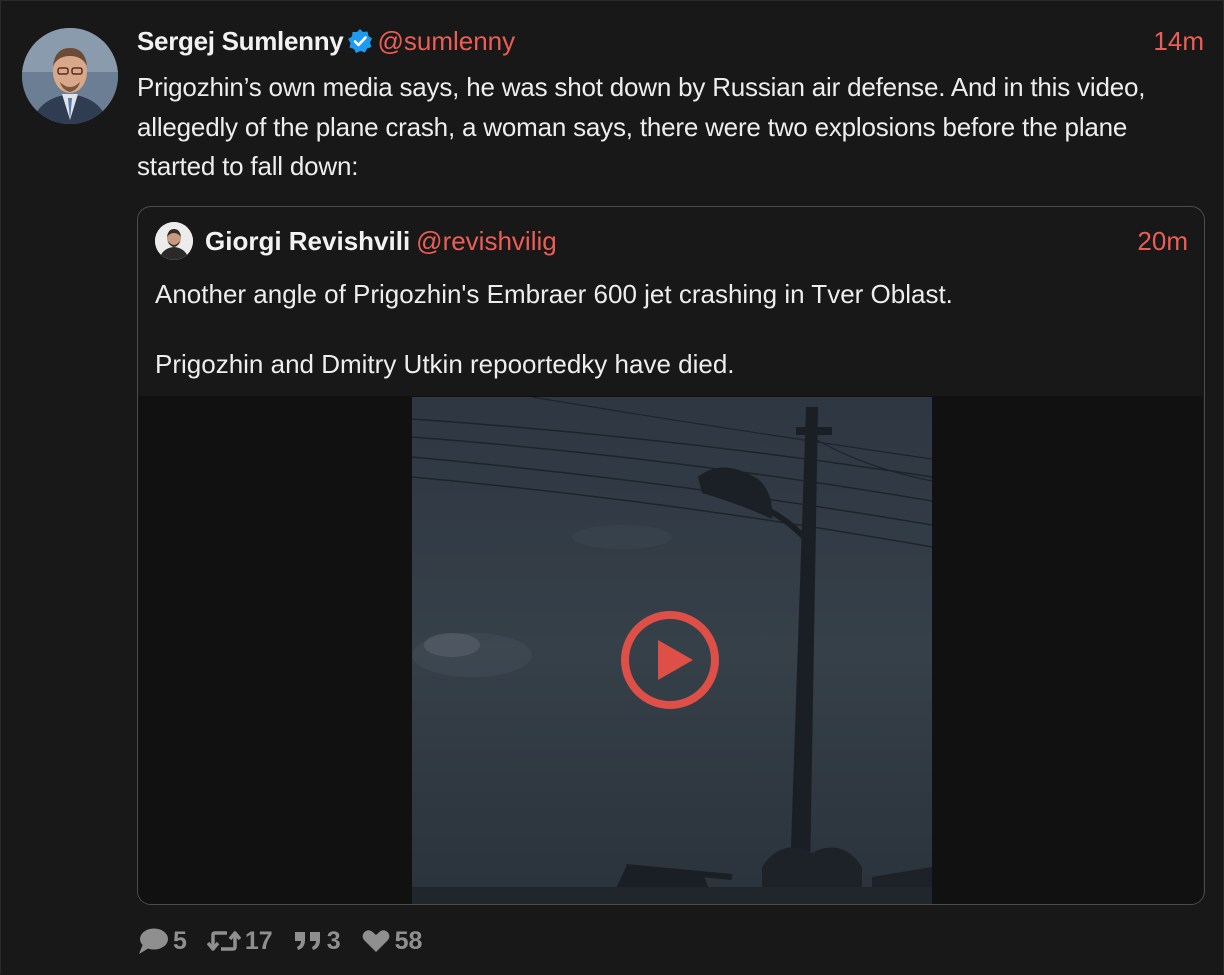  Describe the element at coordinates (670, 41) in the screenshot. I see `post-header: Sergej Sumlenny @sumlenny 14m` at that location.